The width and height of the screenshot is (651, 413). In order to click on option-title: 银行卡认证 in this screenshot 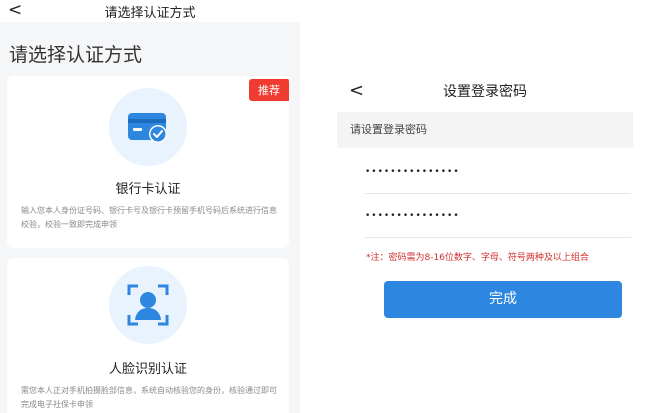, I will do `click(148, 189)`.